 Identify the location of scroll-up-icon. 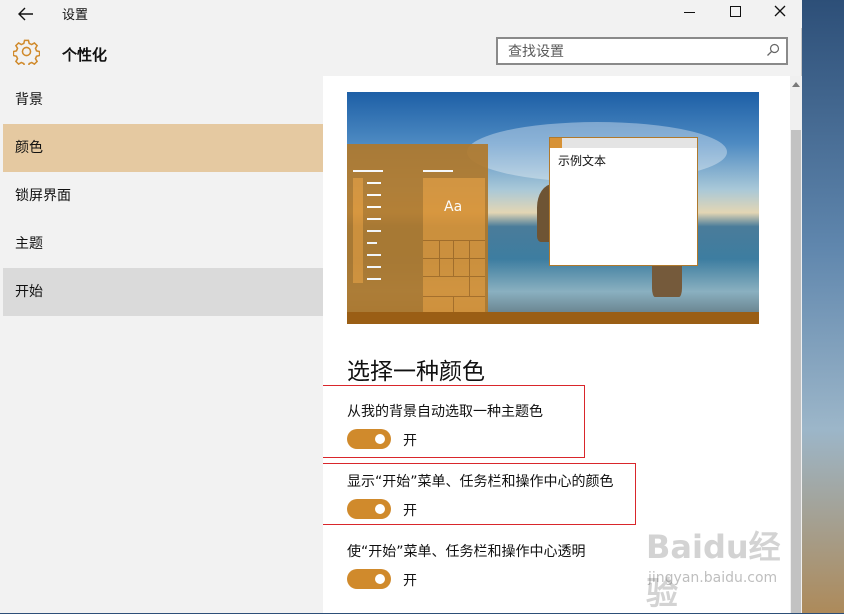
(796, 84).